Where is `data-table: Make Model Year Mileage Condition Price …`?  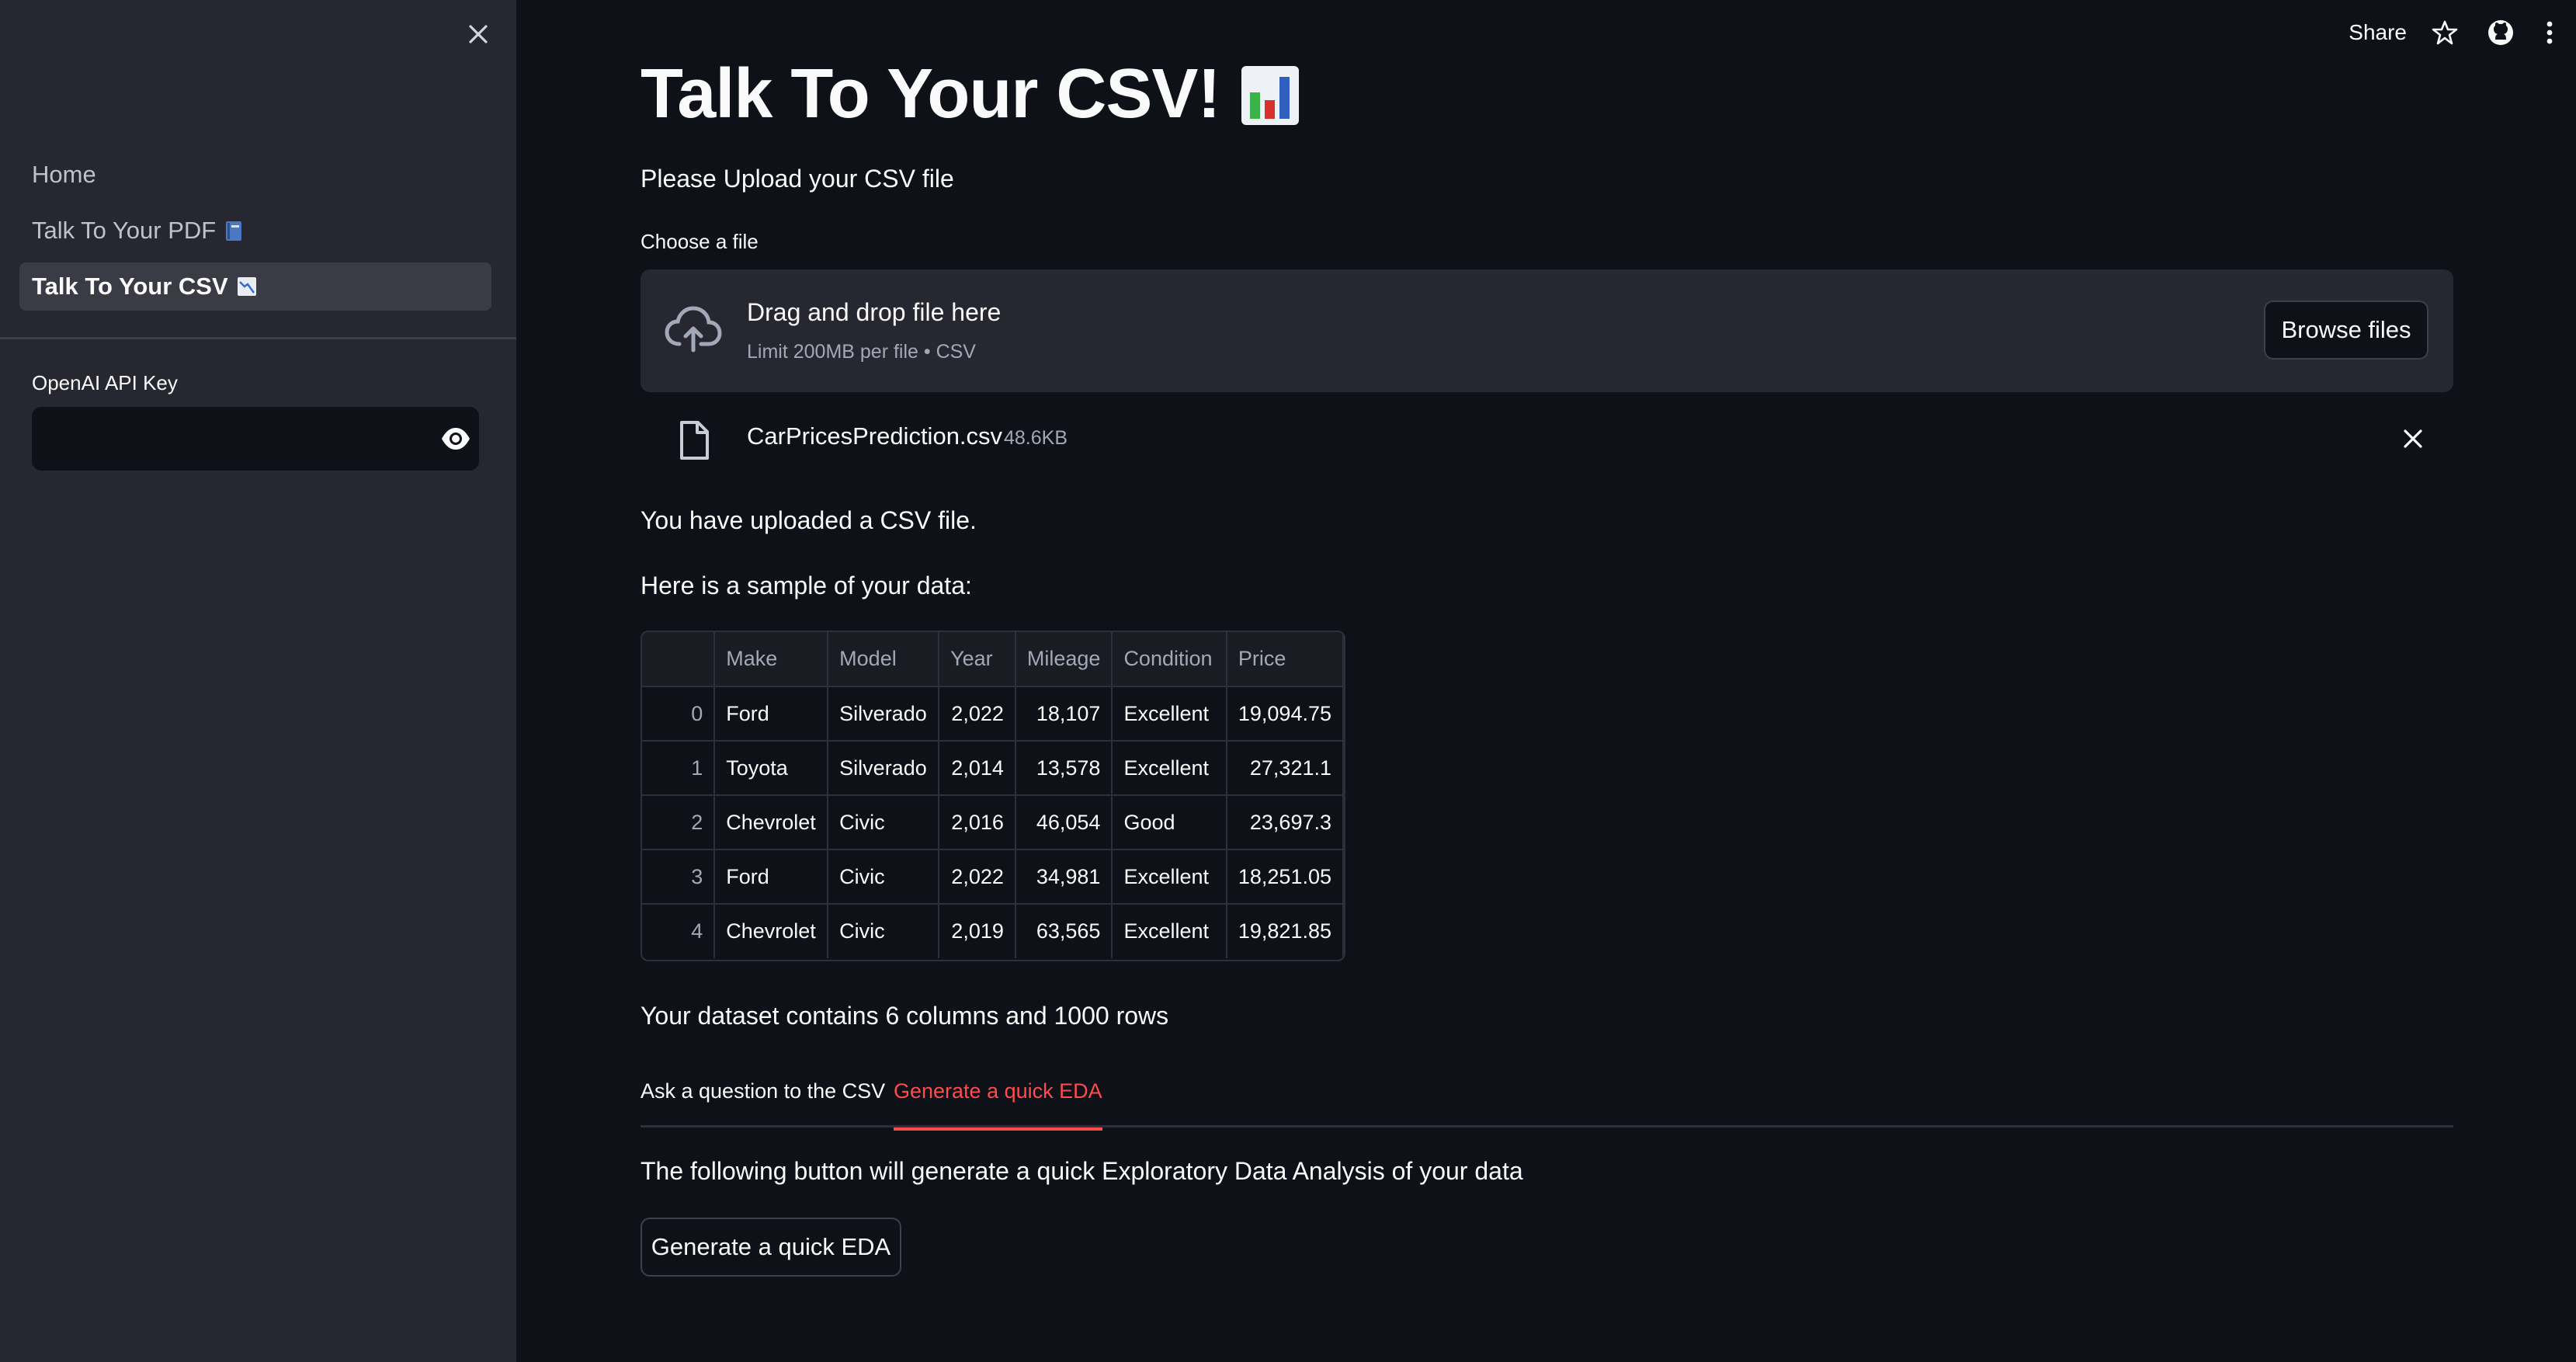
data-table: Make Model Year Mileage Condition Price … is located at coordinates (993, 796).